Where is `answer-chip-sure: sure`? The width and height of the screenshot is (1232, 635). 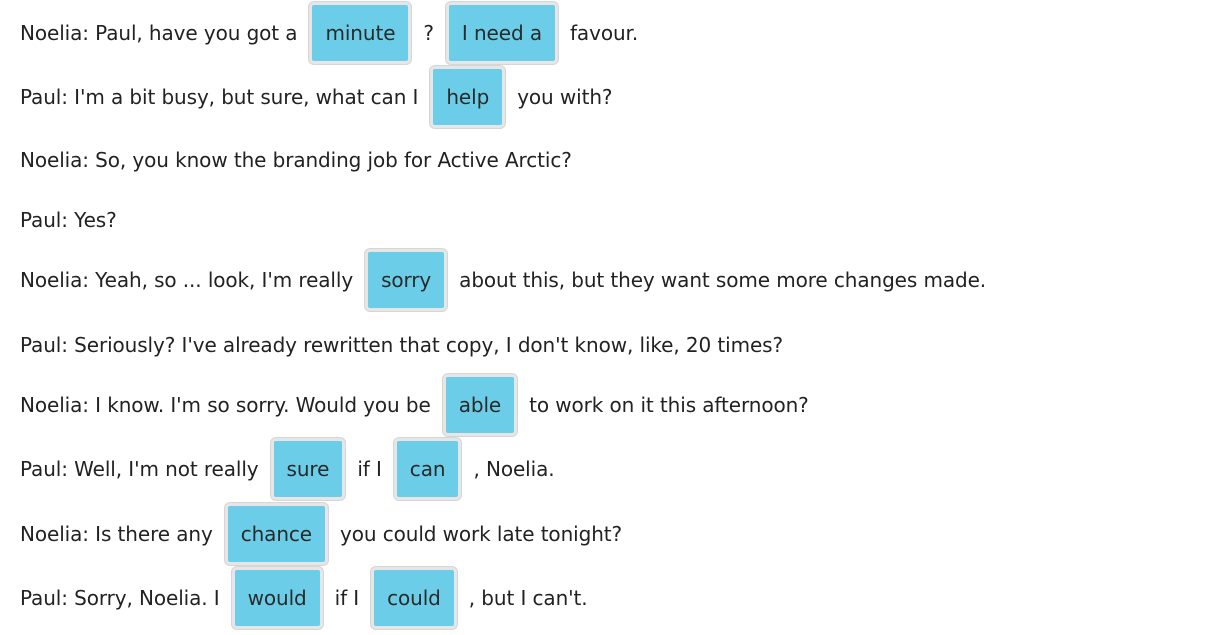 answer-chip-sure: sure is located at coordinates (308, 469).